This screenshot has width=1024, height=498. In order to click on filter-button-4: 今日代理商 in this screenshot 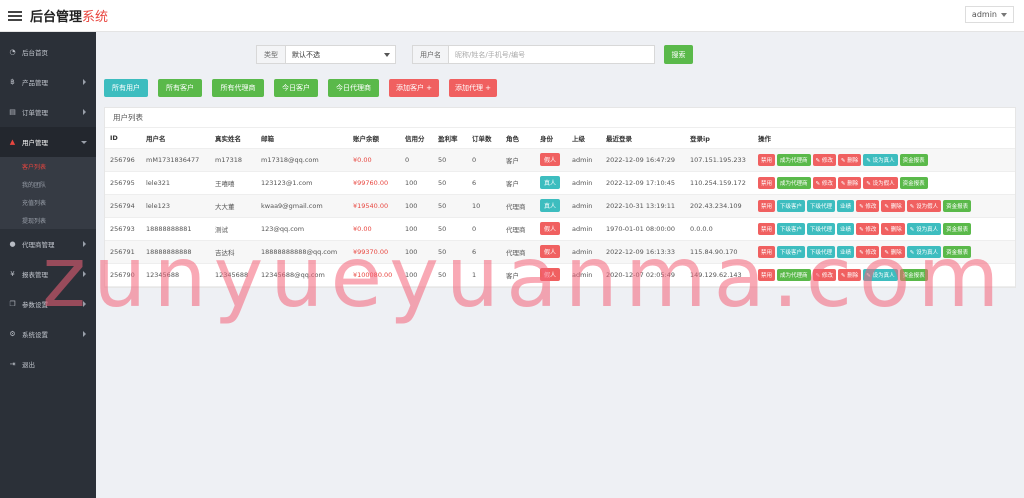, I will do `click(353, 88)`.